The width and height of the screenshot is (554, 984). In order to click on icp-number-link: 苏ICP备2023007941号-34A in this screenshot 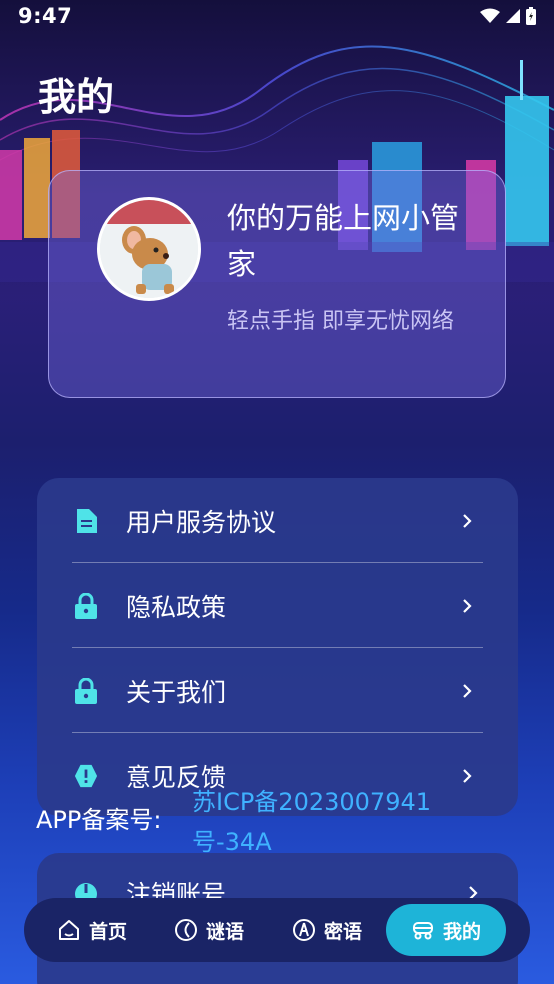, I will do `click(327, 822)`.